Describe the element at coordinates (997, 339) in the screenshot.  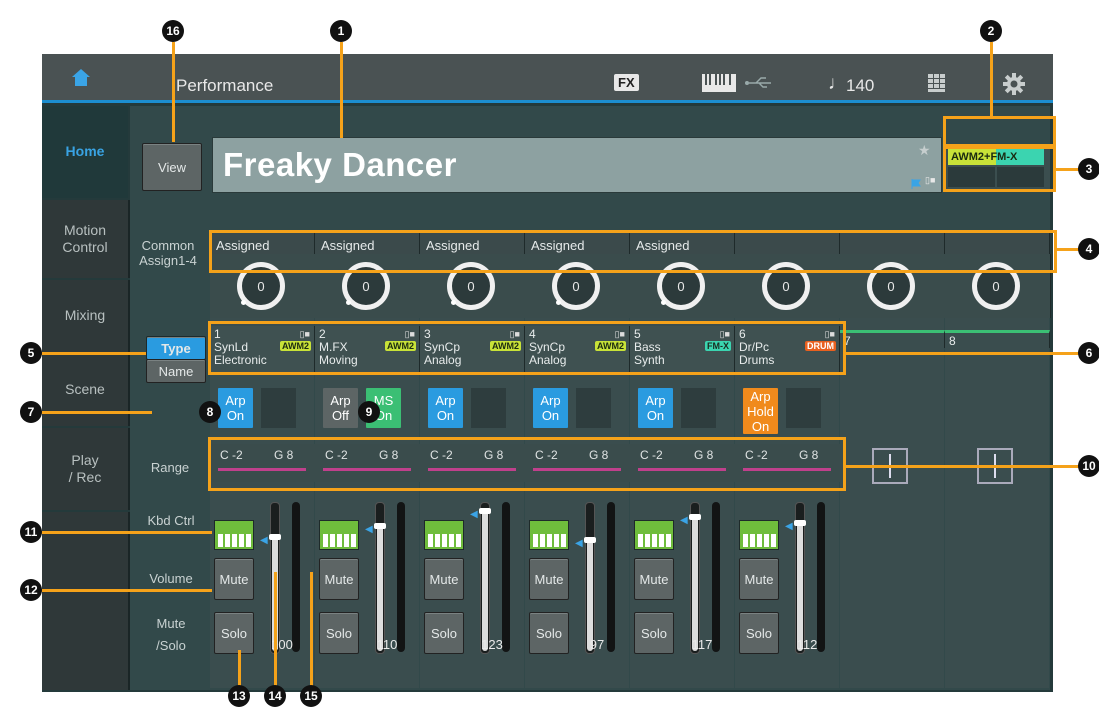
I see `part-slot: 8` at that location.